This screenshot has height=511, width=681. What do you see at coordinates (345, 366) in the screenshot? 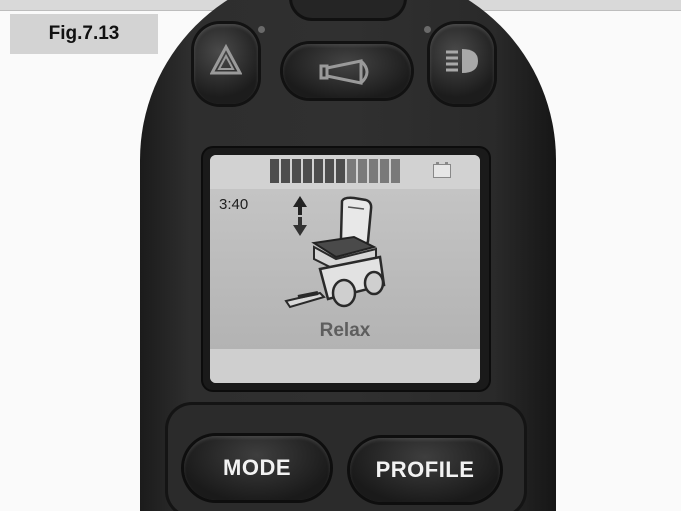
I see `display-bottom-bar` at bounding box center [345, 366].